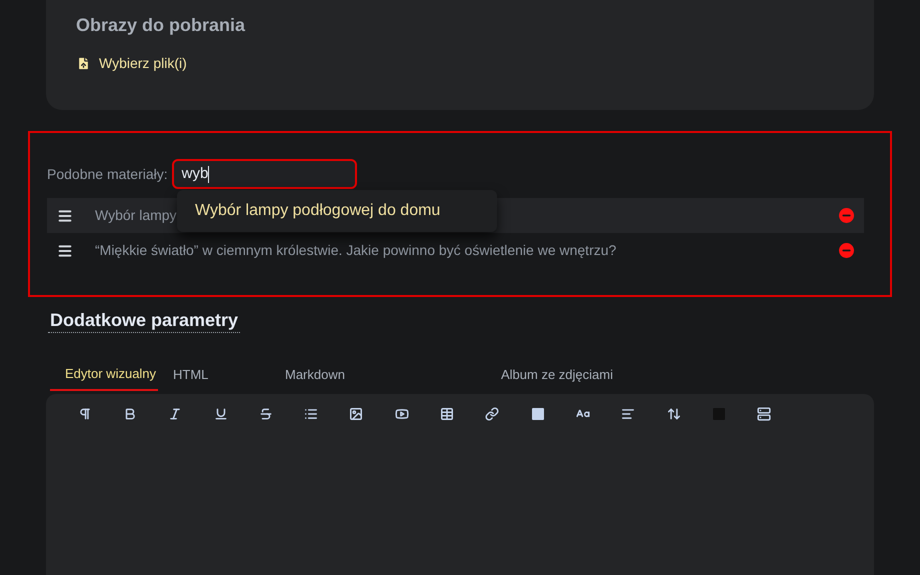 Image resolution: width=920 pixels, height=575 pixels. Describe the element at coordinates (136, 215) in the screenshot. I see `related-title: Wybór lampy` at that location.